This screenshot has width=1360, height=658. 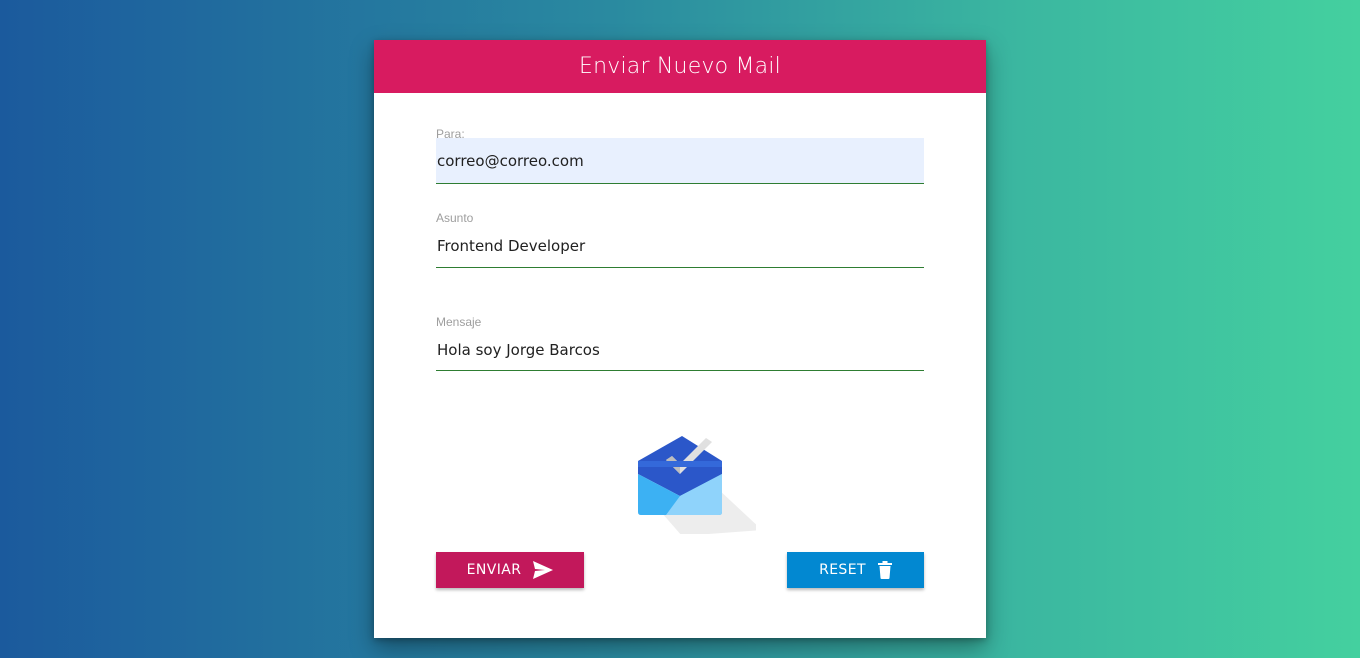 What do you see at coordinates (884, 570) in the screenshot?
I see `delete-icon` at bounding box center [884, 570].